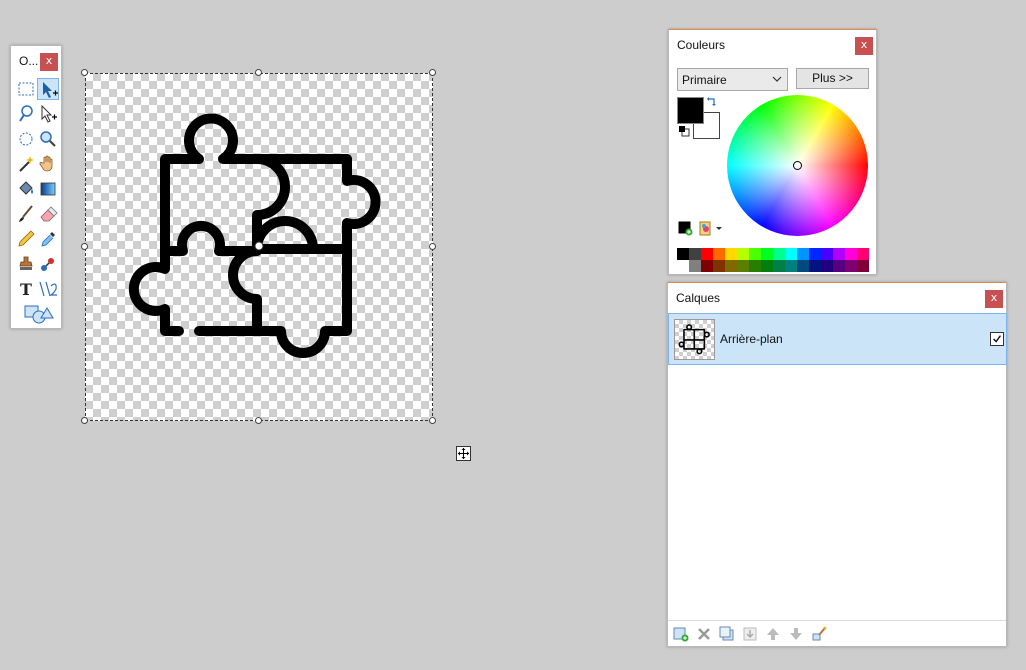  I want to click on eraser-tool-icon, so click(48, 214).